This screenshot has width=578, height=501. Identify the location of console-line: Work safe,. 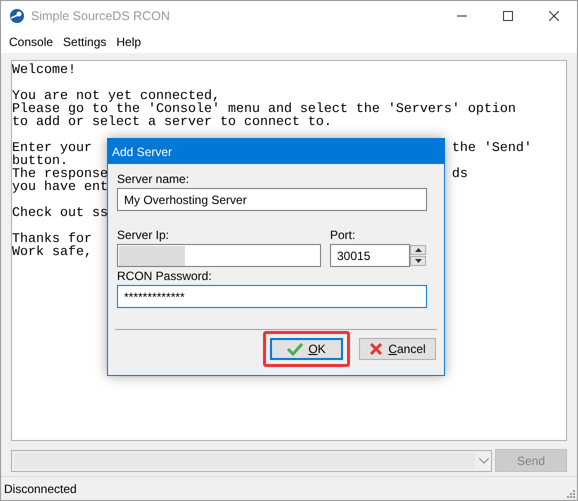
(52, 252).